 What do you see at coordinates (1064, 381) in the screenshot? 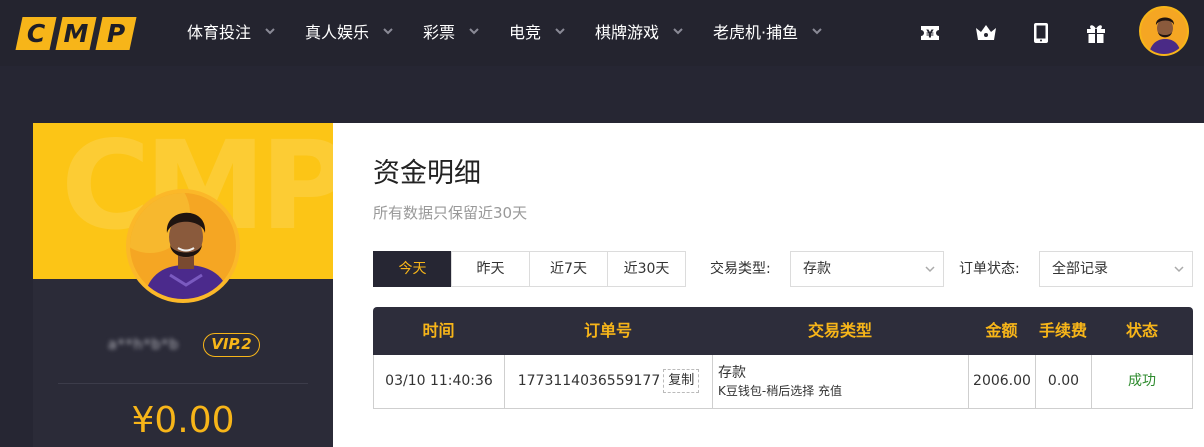
I see `cell-fee: 0.00` at bounding box center [1064, 381].